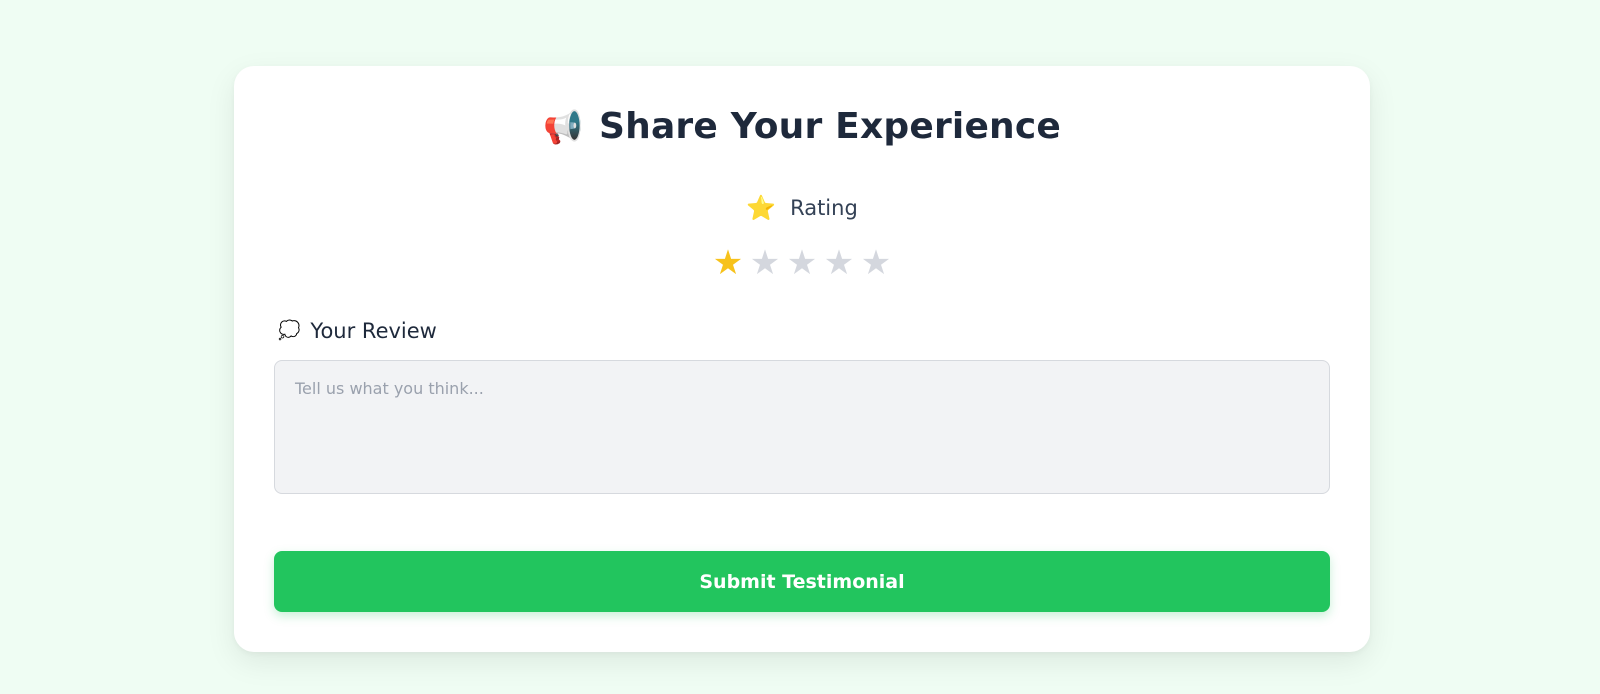 The image size is (1600, 694). I want to click on star-1-button: ★, so click(728, 263).